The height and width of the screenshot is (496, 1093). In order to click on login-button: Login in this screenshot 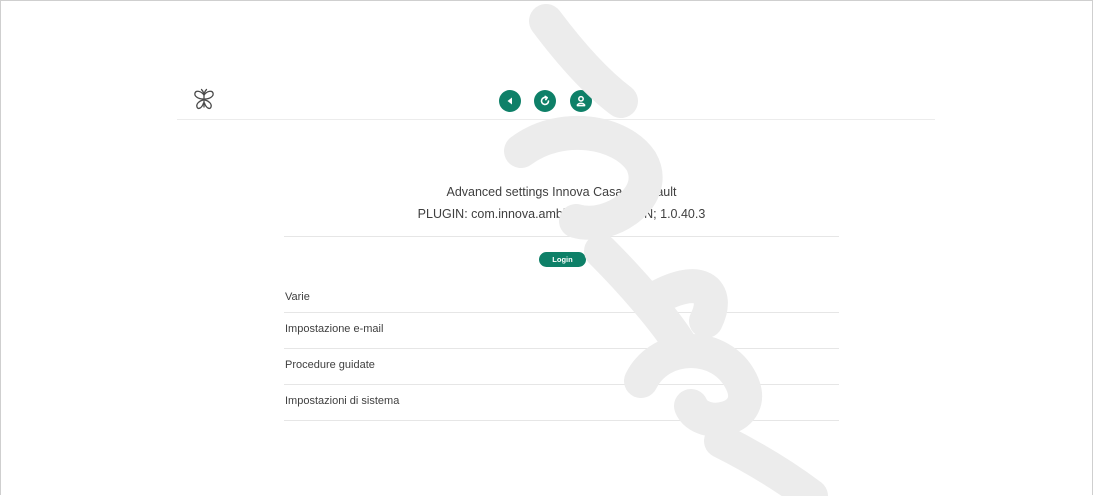, I will do `click(562, 259)`.